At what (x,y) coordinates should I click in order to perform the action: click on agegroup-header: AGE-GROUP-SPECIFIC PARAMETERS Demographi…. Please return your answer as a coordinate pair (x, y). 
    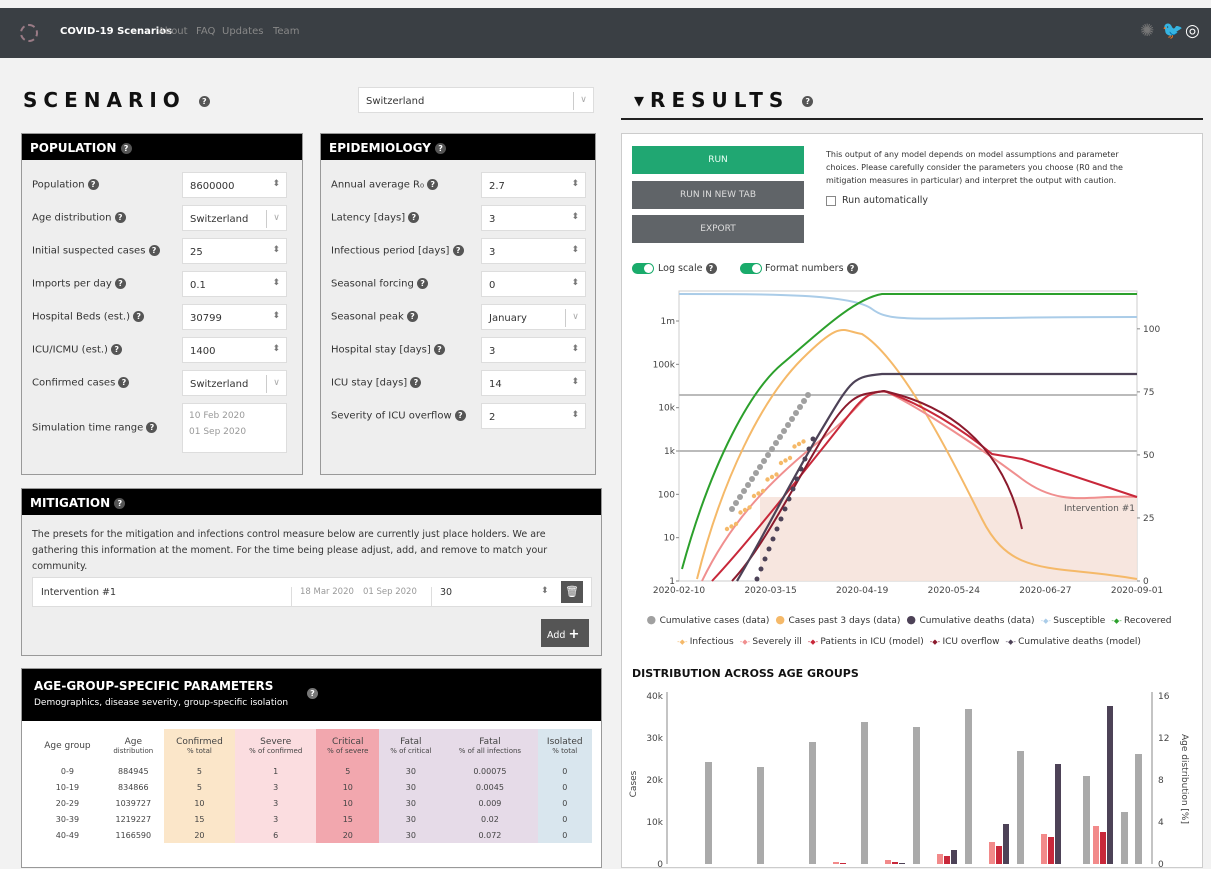
    Looking at the image, I should click on (311, 695).